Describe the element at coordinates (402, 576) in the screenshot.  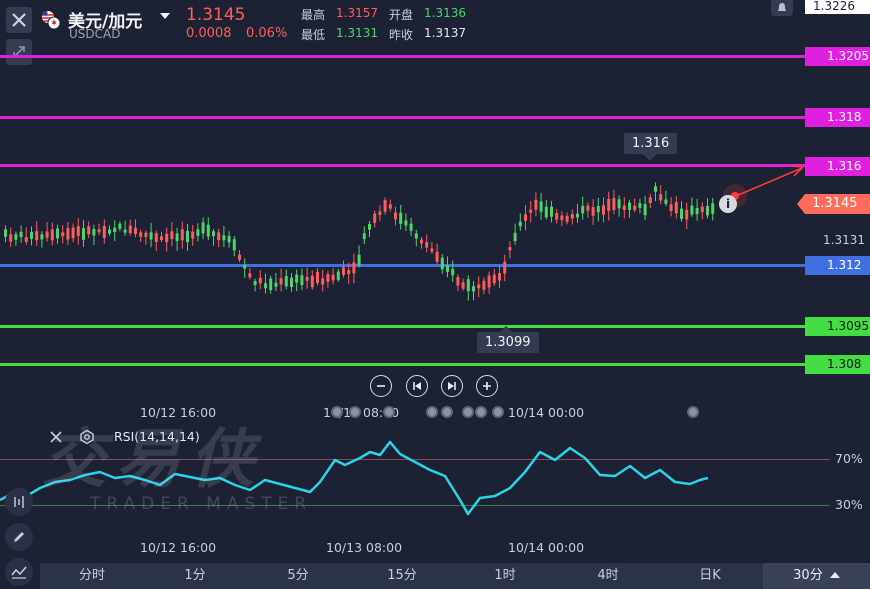
I see `tab-15min: 15分` at that location.